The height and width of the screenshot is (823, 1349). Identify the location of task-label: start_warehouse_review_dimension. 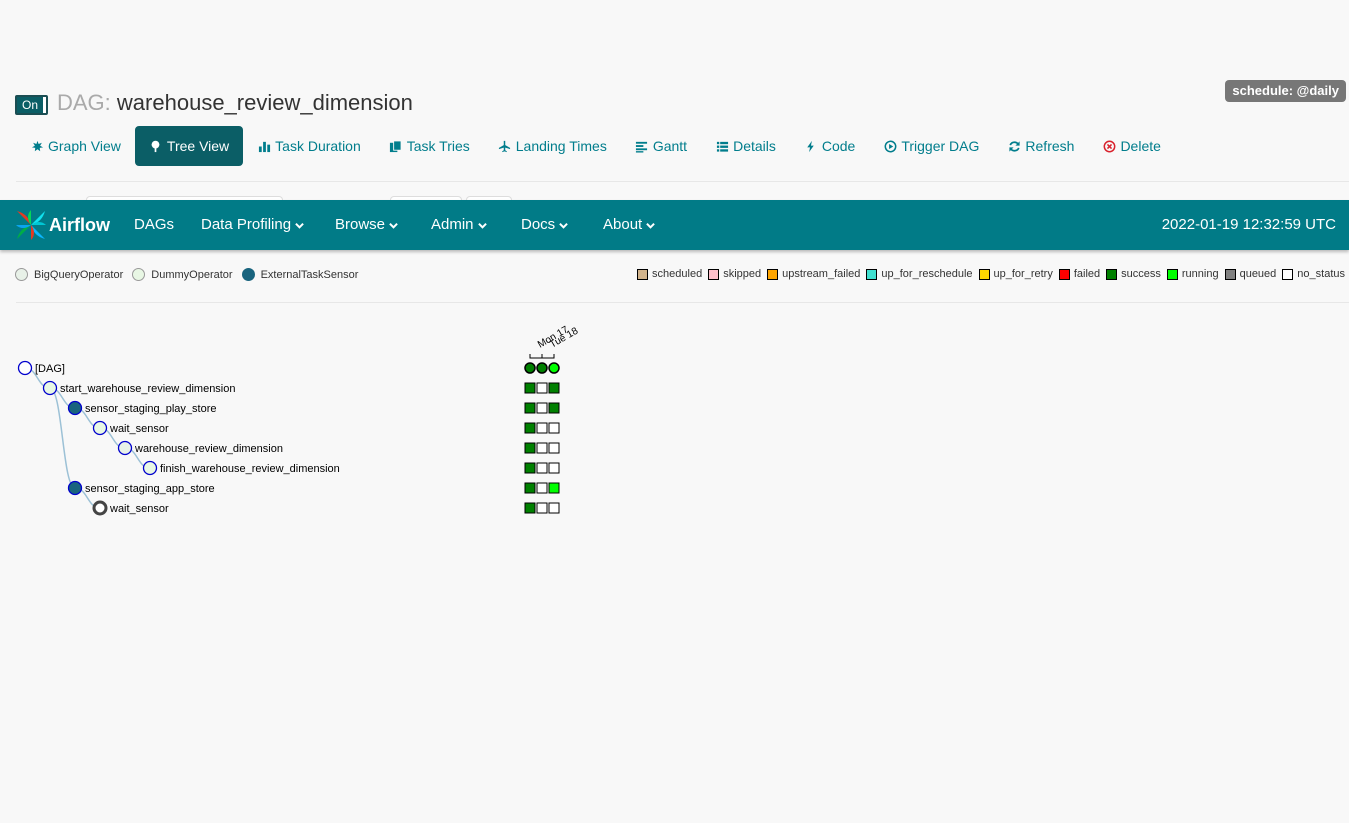
(147, 389).